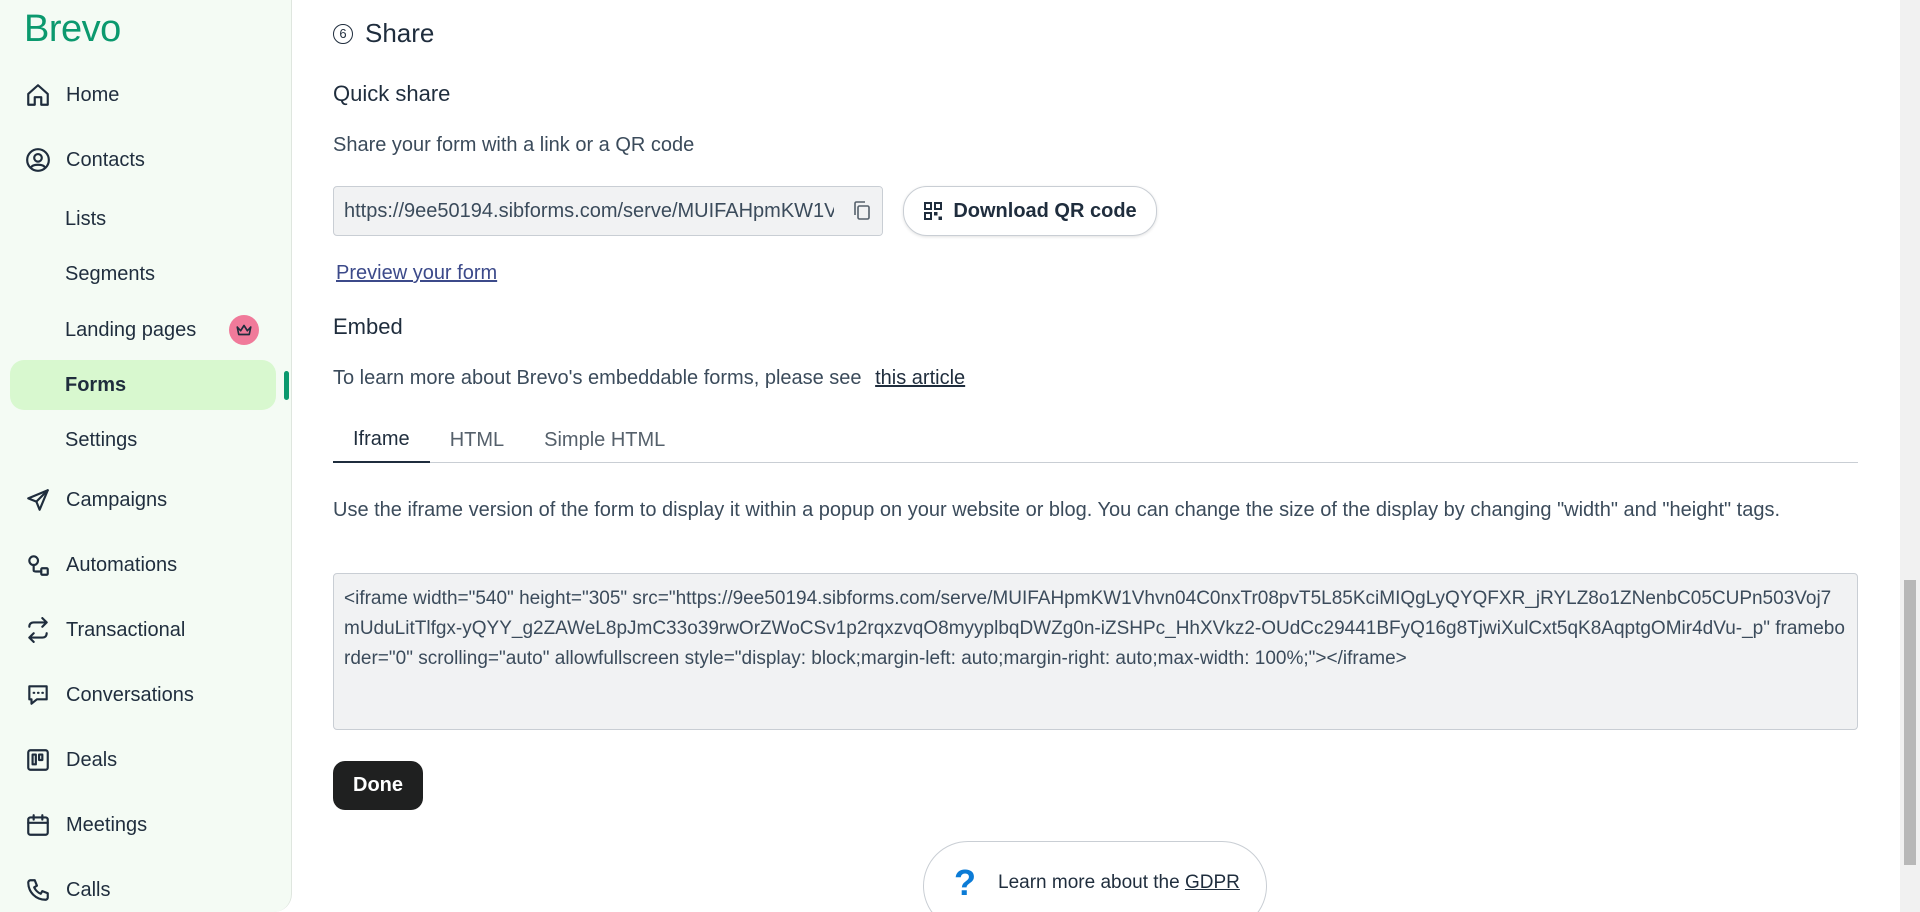 The image size is (1920, 912). I want to click on preview-form-link: Preview your form, so click(416, 273).